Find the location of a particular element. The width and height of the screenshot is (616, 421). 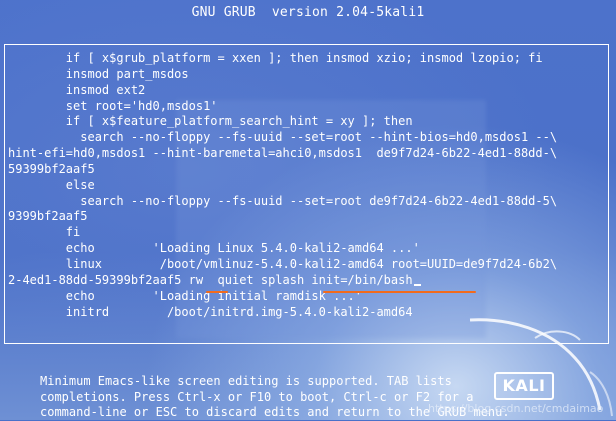

script-line: else is located at coordinates (282, 186).